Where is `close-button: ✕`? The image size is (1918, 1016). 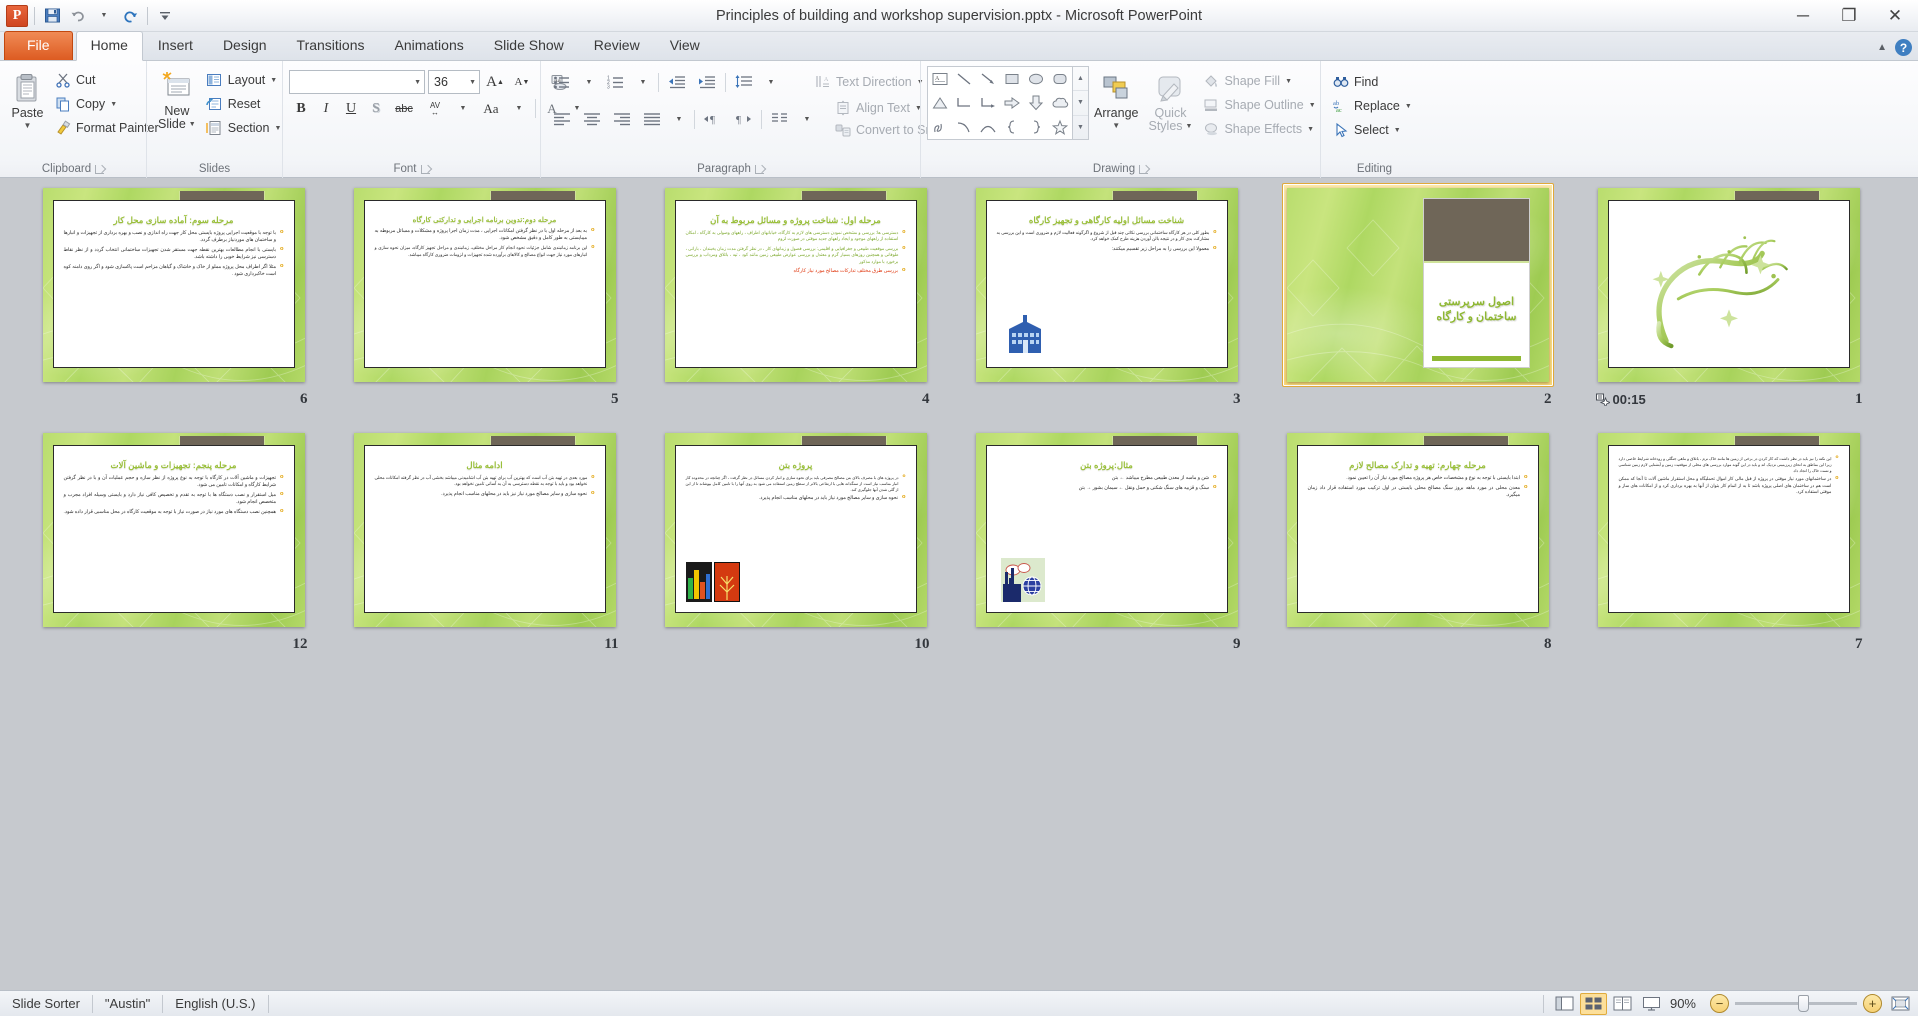
close-button: ✕ is located at coordinates (1895, 16).